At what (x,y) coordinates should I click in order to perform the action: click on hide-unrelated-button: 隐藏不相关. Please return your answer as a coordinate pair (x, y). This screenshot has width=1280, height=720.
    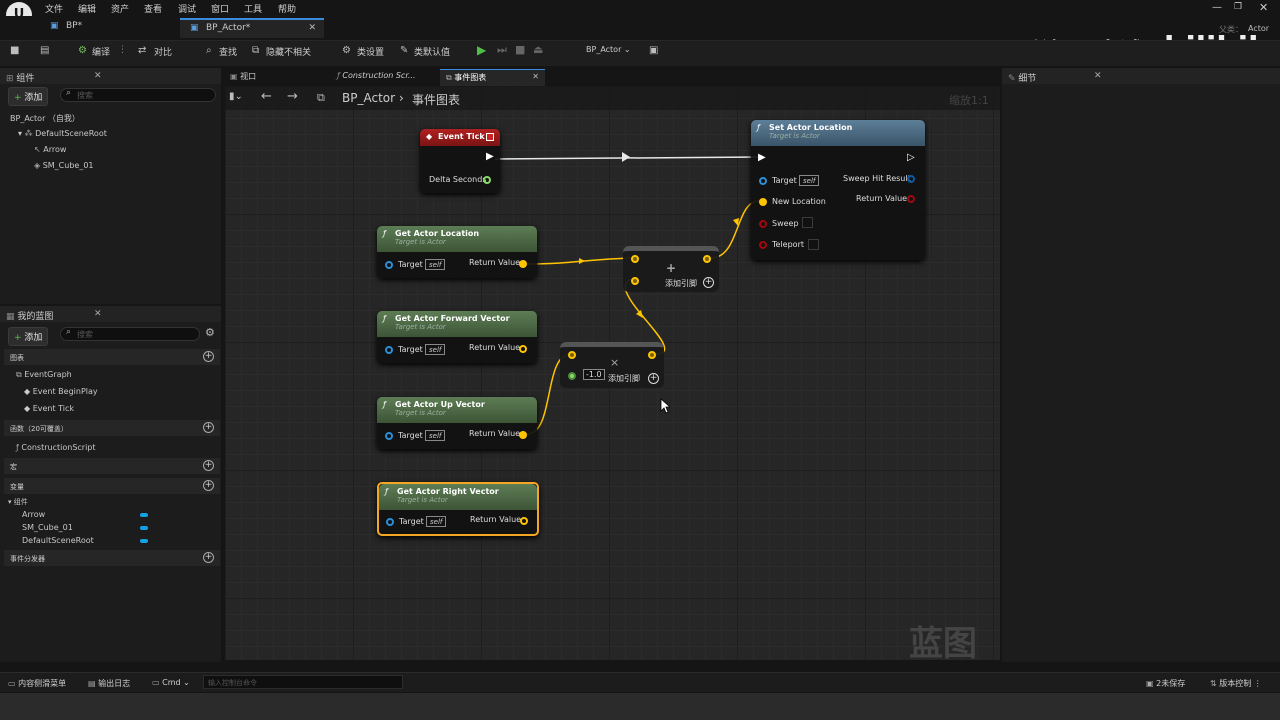
    Looking at the image, I should click on (288, 51).